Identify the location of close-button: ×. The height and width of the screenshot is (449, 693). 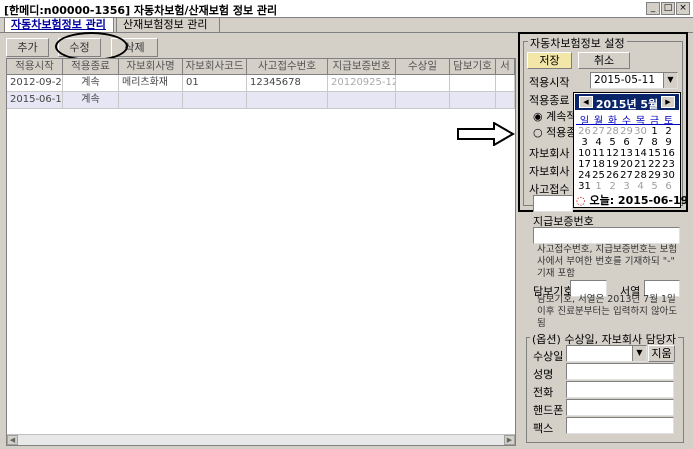
(683, 8).